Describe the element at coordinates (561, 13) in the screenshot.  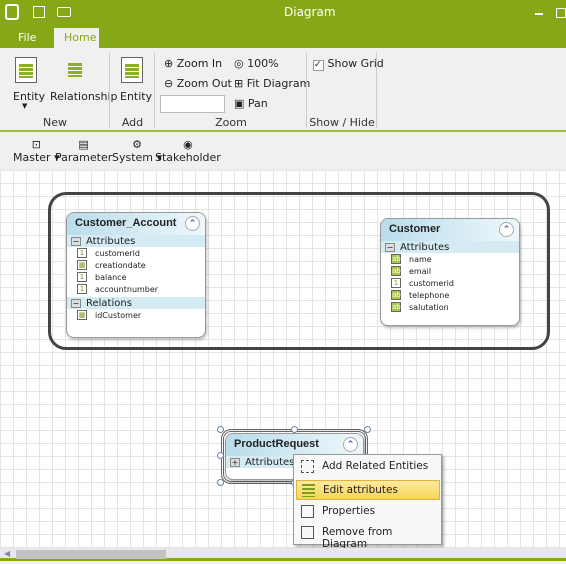
I see `maximize-icon` at that location.